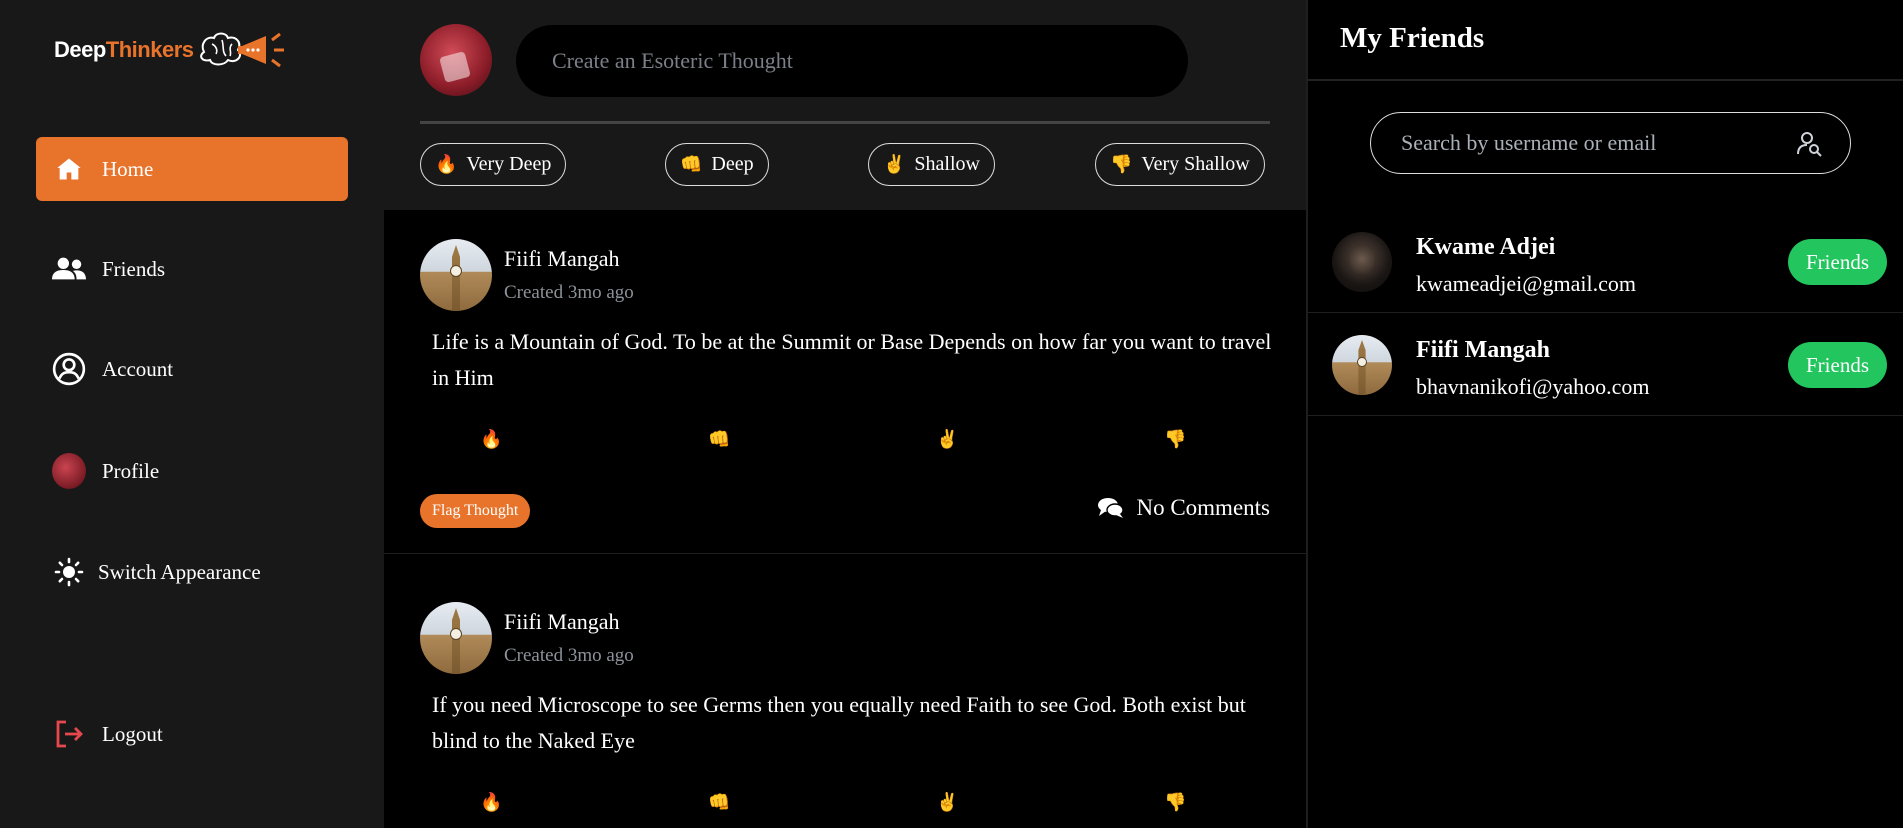 The width and height of the screenshot is (1903, 828). What do you see at coordinates (509, 164) in the screenshot?
I see `button-label: Very Deep` at bounding box center [509, 164].